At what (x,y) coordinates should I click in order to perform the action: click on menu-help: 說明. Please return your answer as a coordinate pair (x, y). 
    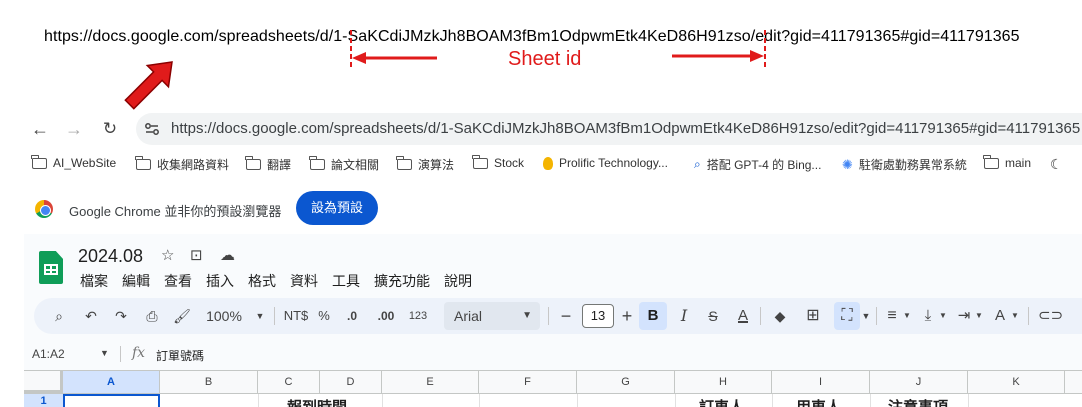
    Looking at the image, I should click on (458, 281).